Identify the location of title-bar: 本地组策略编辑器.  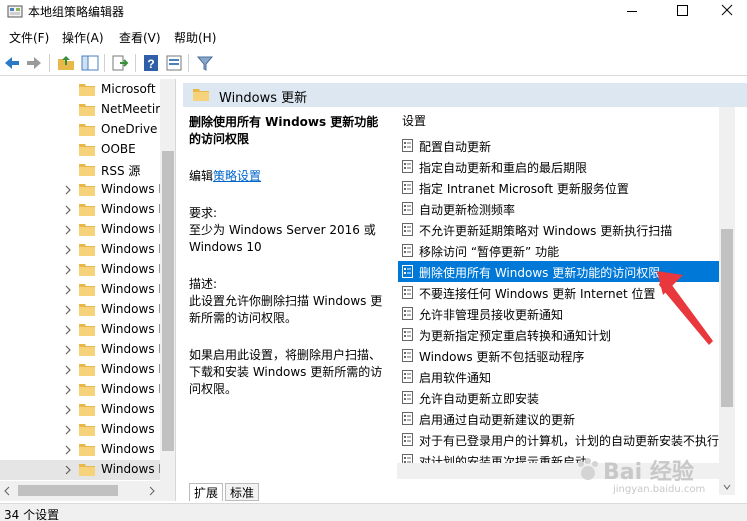
(373, 11).